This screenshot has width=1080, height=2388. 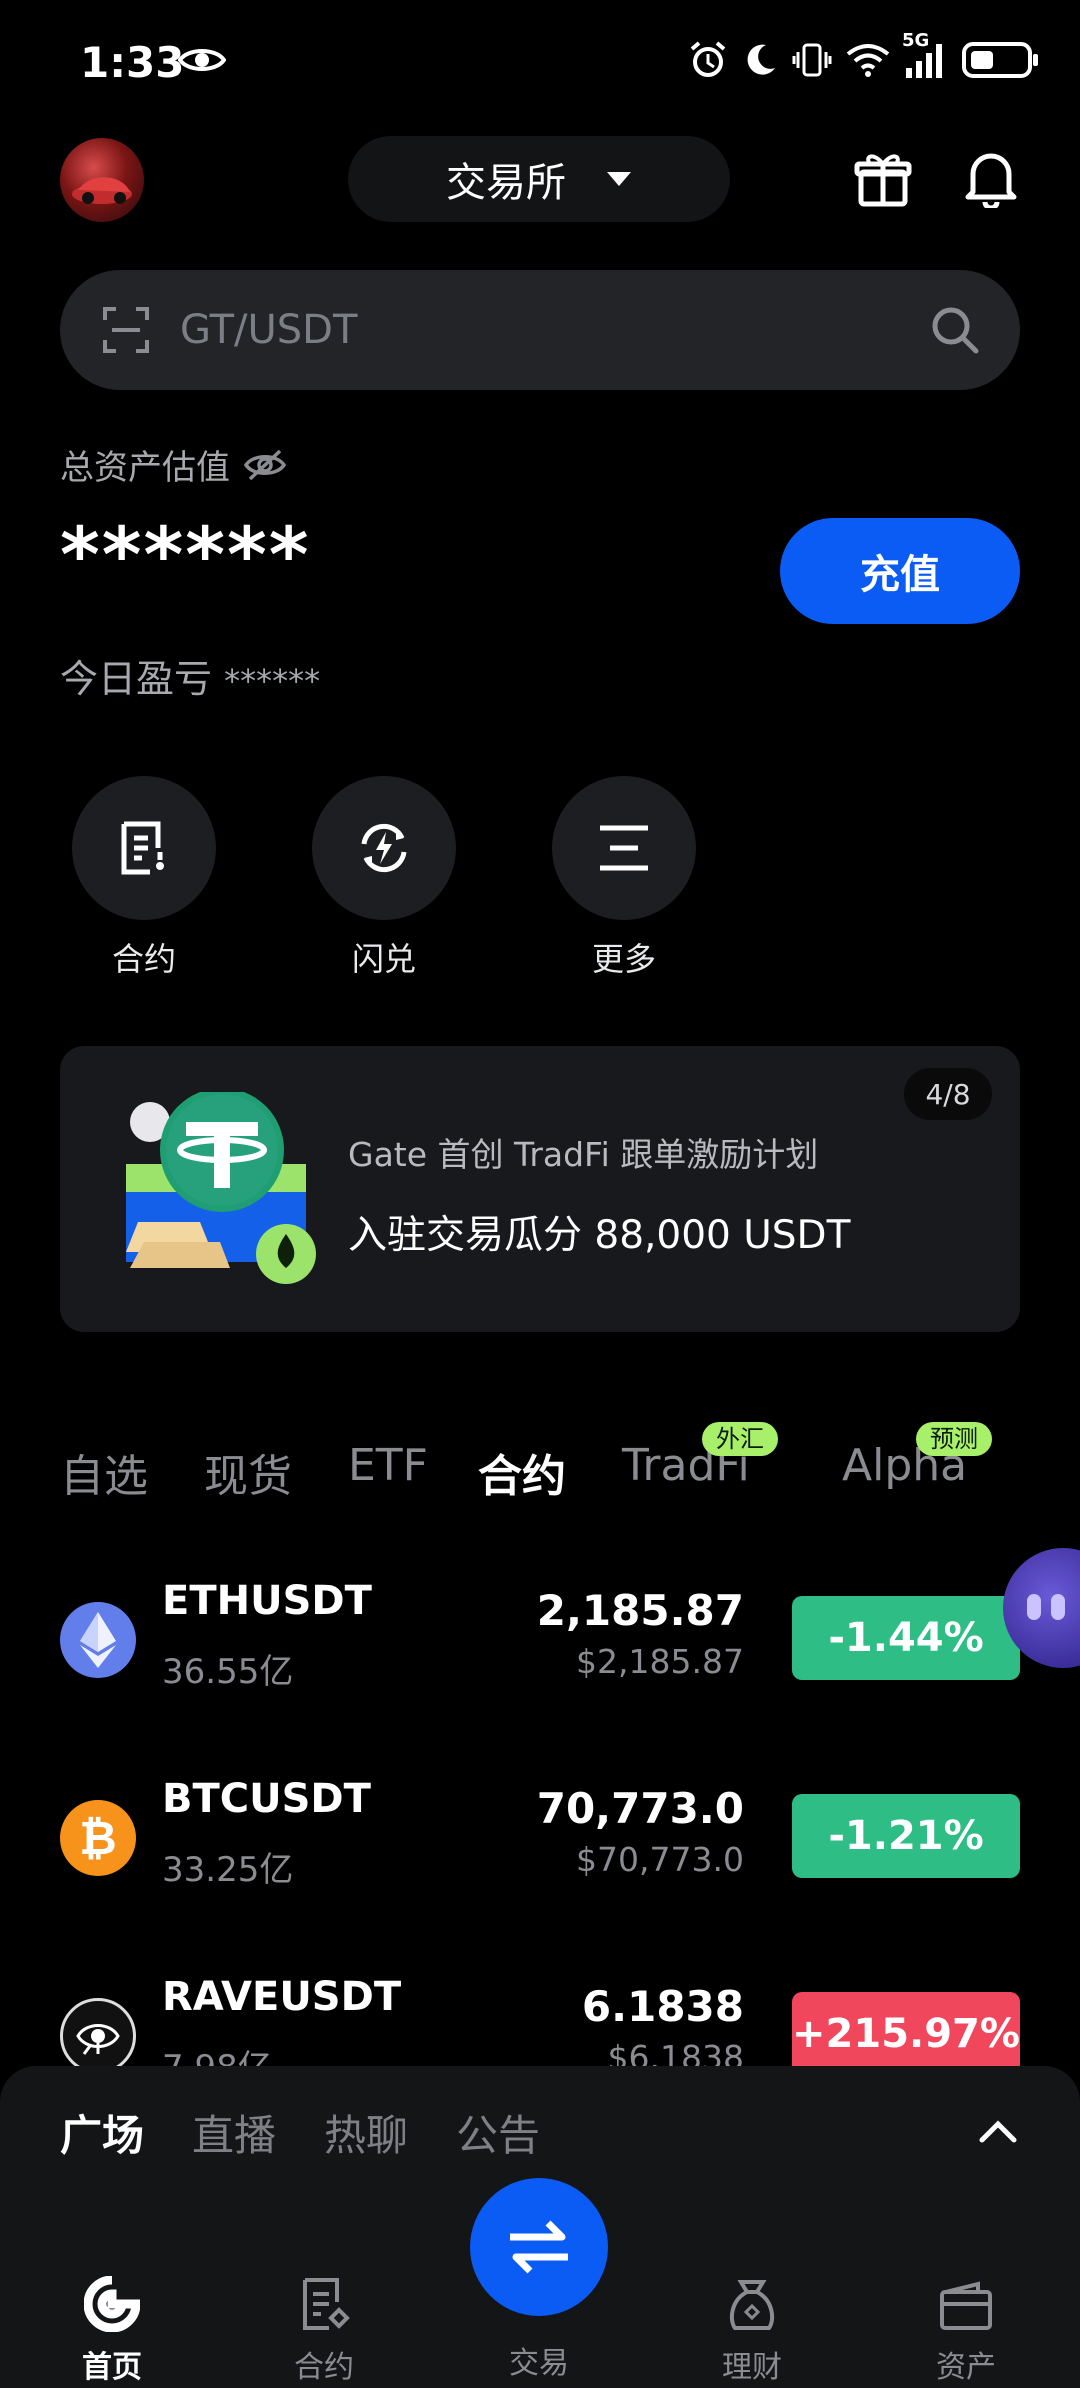 I want to click on search-bar: GT/USDT, so click(x=540, y=330).